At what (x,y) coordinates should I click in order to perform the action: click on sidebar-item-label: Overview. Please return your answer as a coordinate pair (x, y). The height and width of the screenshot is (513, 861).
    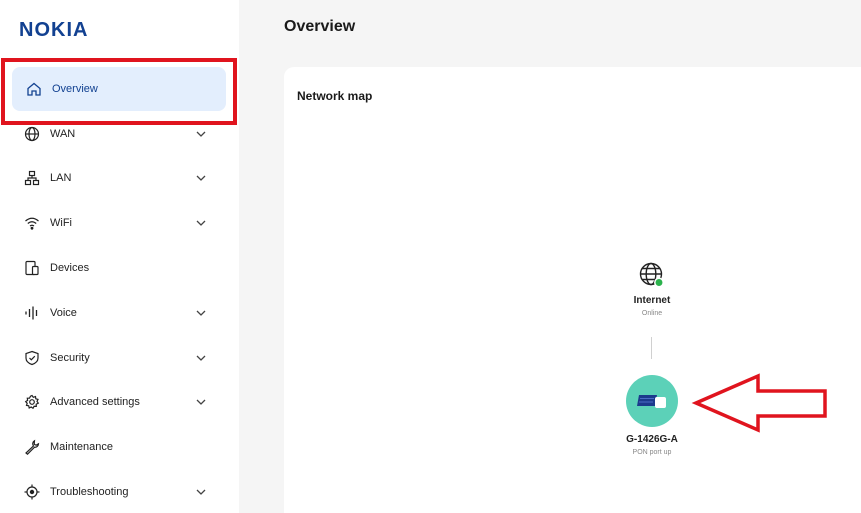
    Looking at the image, I should click on (75, 89).